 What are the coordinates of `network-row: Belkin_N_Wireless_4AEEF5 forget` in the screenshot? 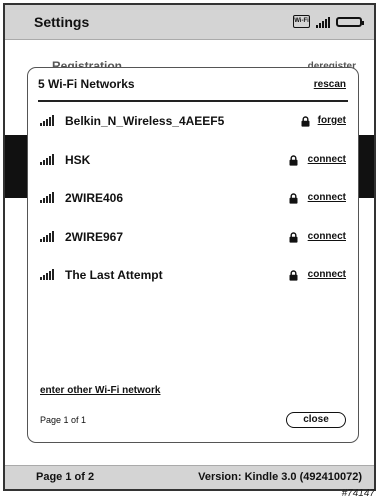 It's located at (193, 122).